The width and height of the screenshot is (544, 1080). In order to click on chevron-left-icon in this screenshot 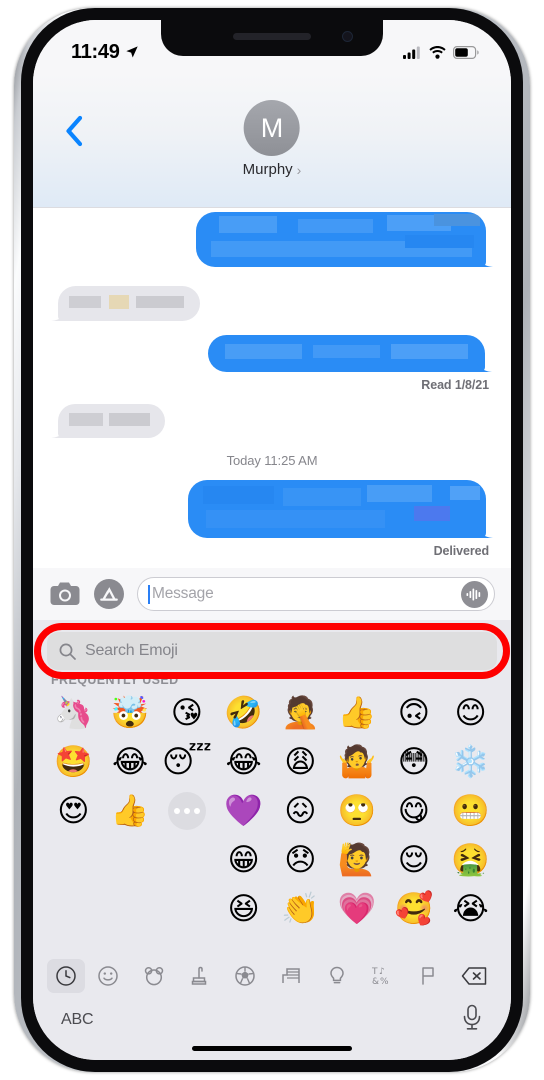, I will do `click(74, 131)`.